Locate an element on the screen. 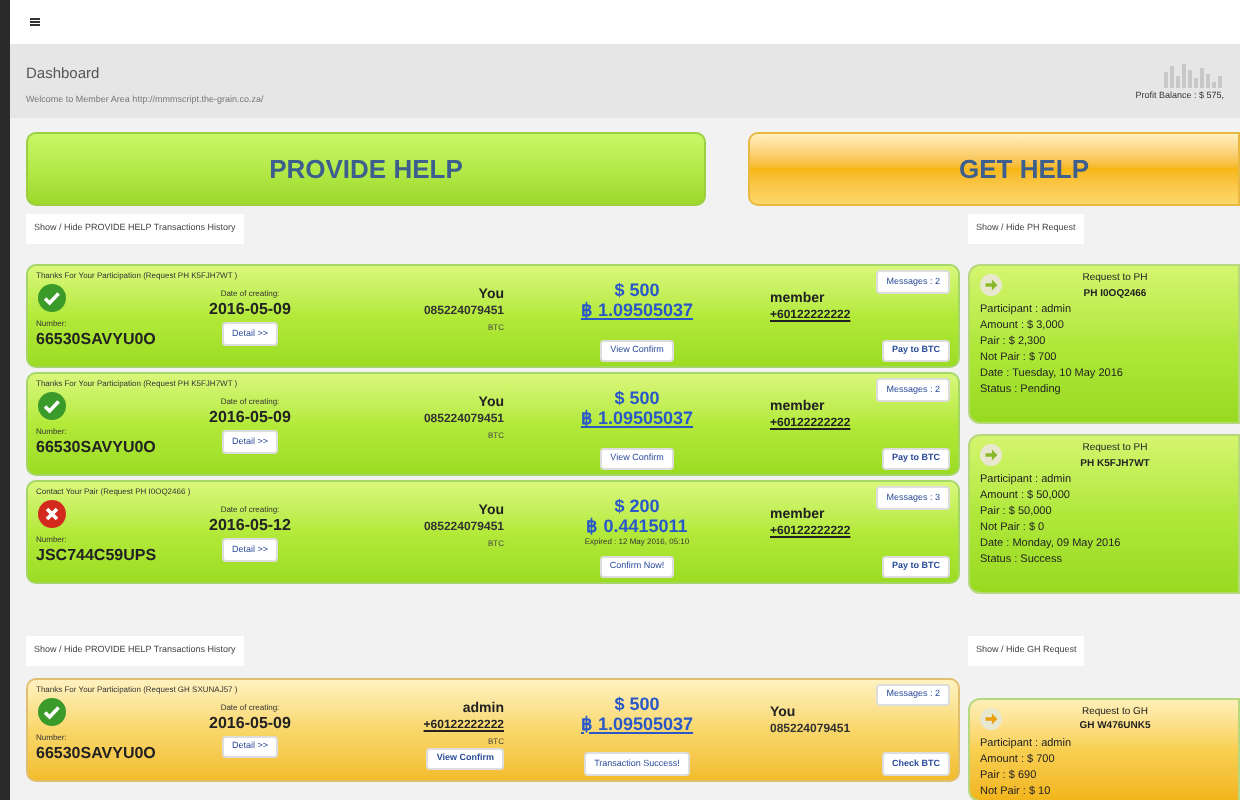  creation-date: 2016-05-12 is located at coordinates (250, 525).